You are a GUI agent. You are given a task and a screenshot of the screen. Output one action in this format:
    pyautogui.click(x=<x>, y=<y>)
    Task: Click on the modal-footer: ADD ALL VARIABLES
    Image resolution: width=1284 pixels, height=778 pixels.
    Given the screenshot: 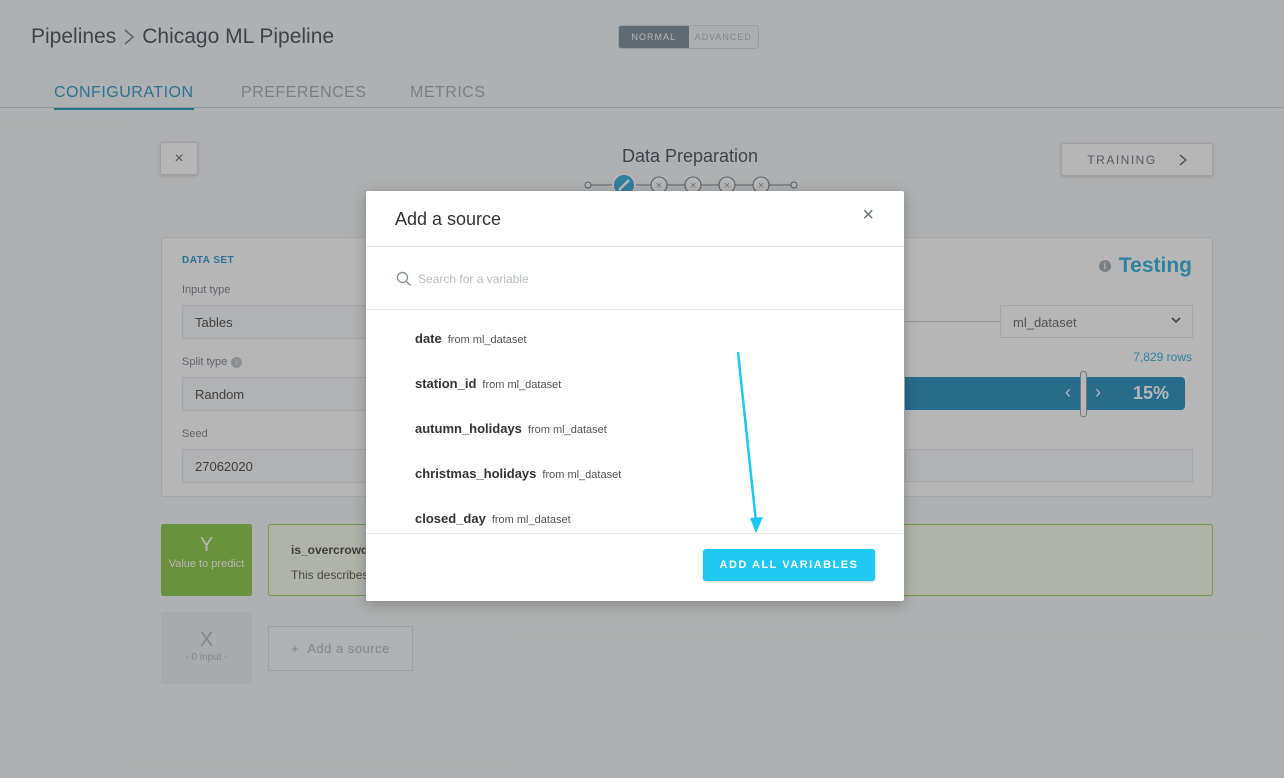 What is the action you would take?
    pyautogui.click(x=635, y=567)
    